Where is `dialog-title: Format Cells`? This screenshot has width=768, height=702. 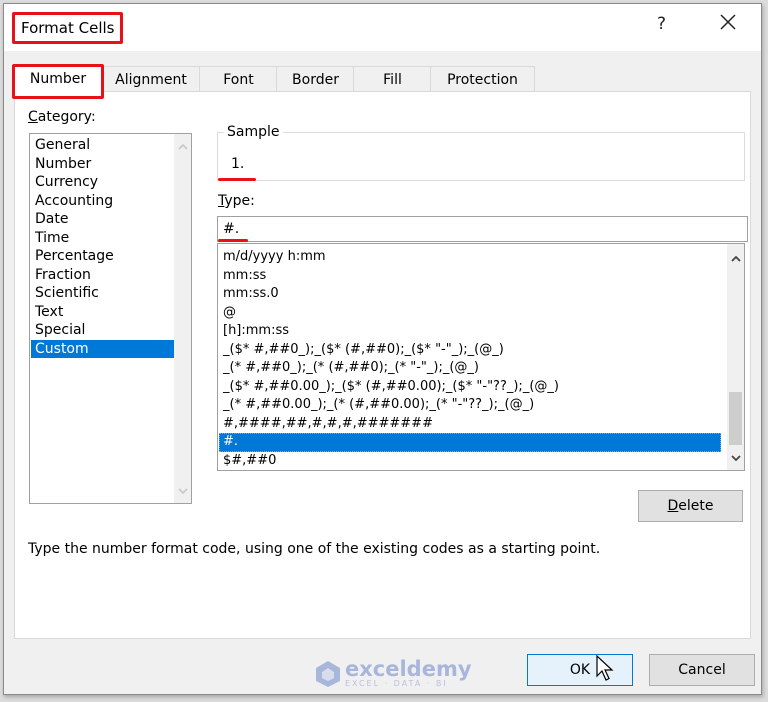
dialog-title: Format Cells is located at coordinates (68, 28).